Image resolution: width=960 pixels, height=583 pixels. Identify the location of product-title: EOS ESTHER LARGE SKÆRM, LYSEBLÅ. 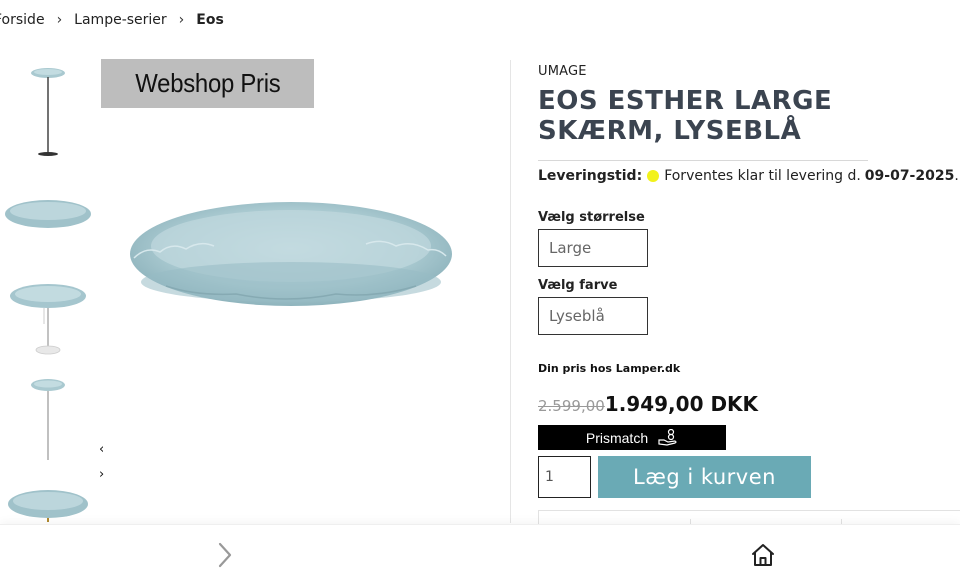
(685, 116).